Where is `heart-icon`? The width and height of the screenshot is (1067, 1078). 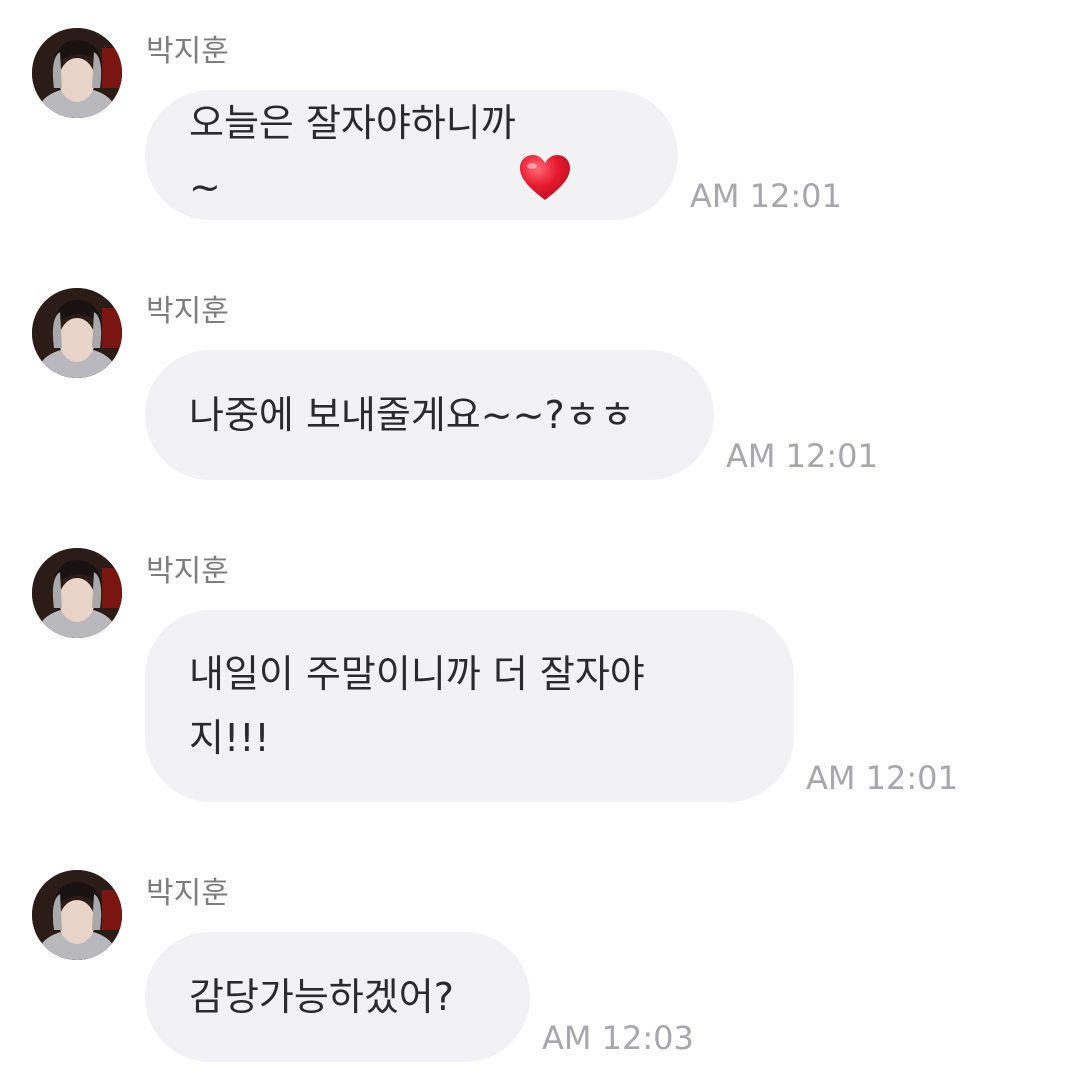
heart-icon is located at coordinates (576, 155).